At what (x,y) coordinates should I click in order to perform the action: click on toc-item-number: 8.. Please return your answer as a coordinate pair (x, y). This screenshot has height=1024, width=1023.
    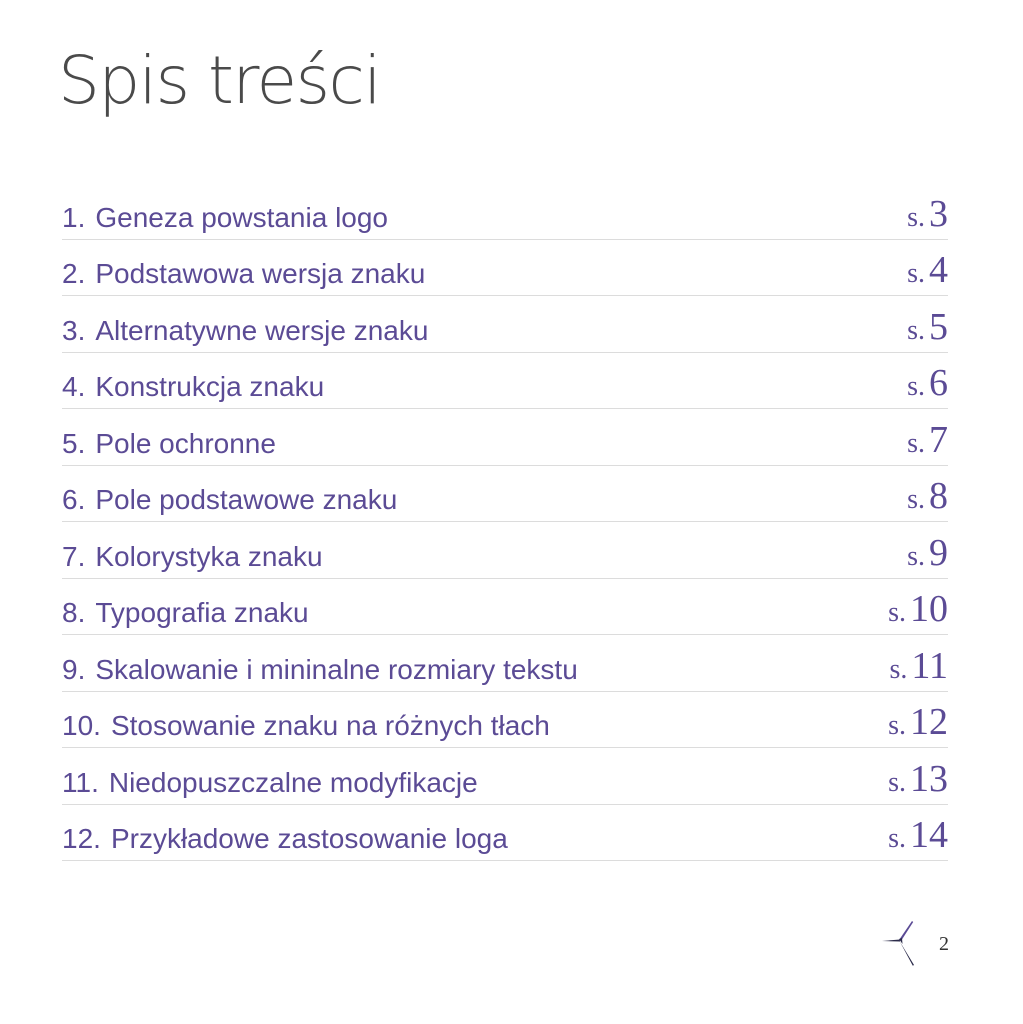
    Looking at the image, I should click on (74, 612).